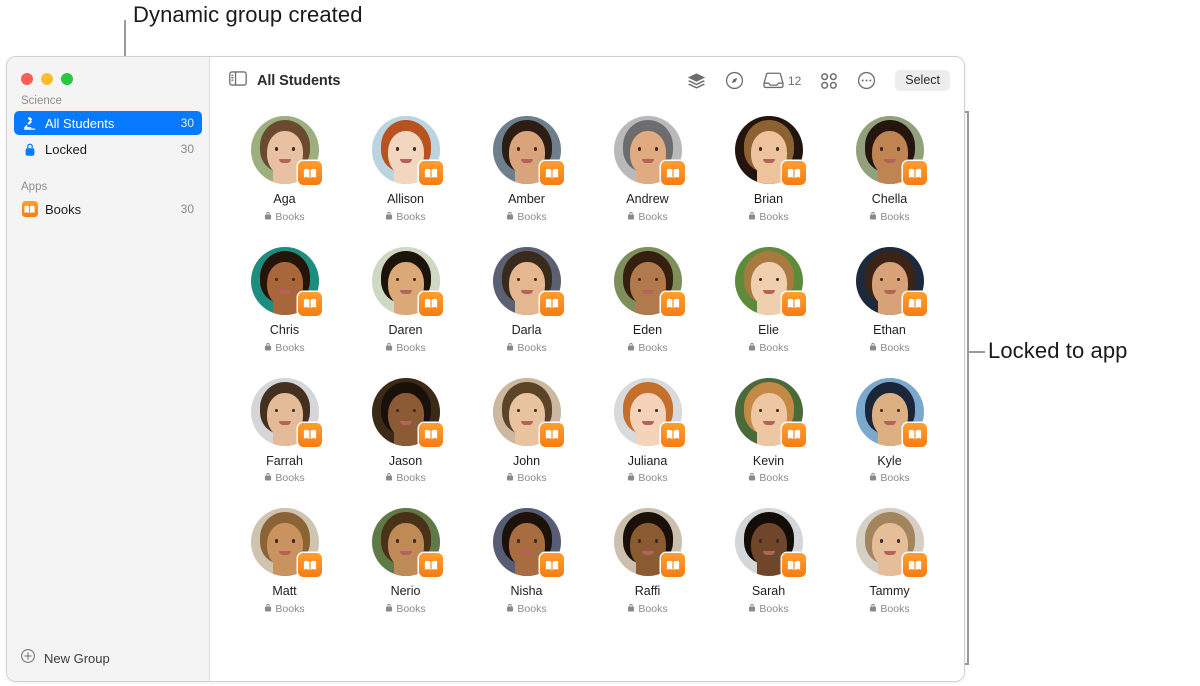 The width and height of the screenshot is (1200, 686). I want to click on grid-view-icon, so click(829, 81).